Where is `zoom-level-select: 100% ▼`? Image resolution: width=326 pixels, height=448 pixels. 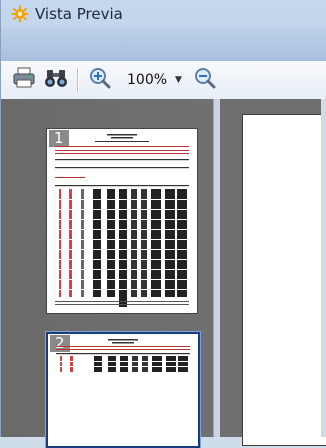
zoom-level-select: 100% ▼ is located at coordinates (154, 80).